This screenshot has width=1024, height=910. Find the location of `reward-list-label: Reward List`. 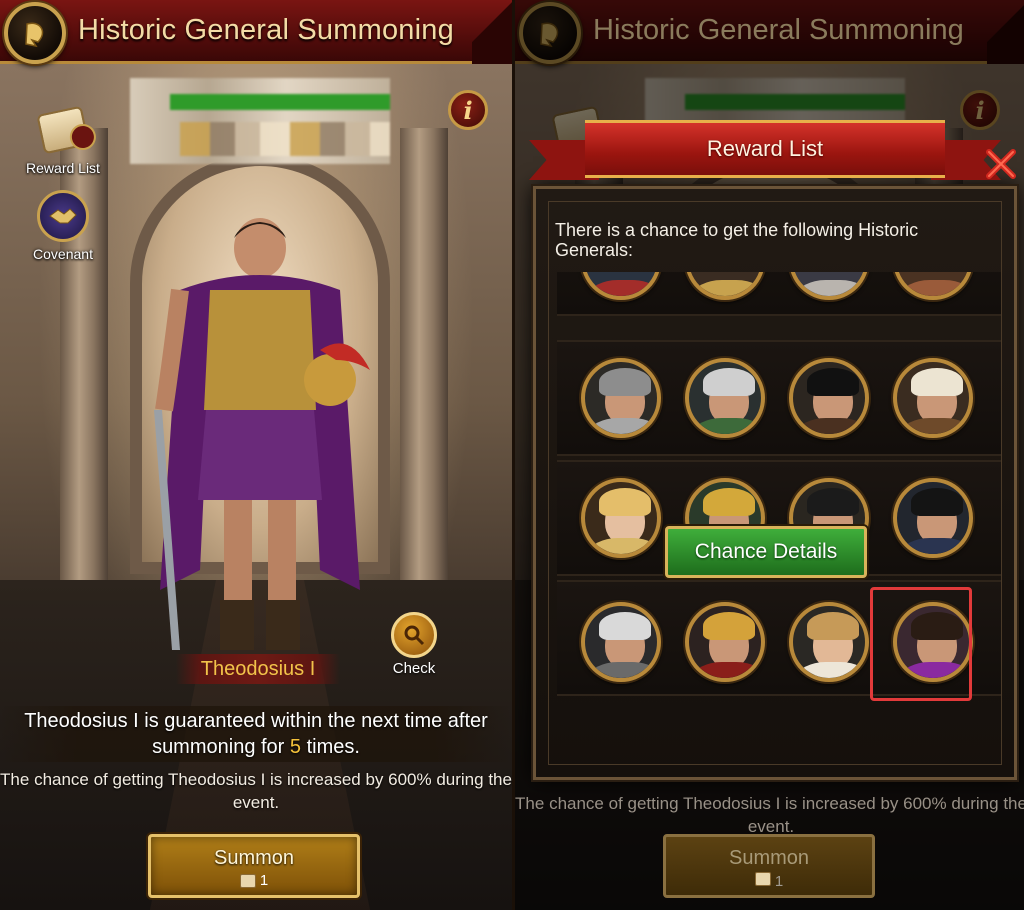

reward-list-label: Reward List is located at coordinates (63, 168).